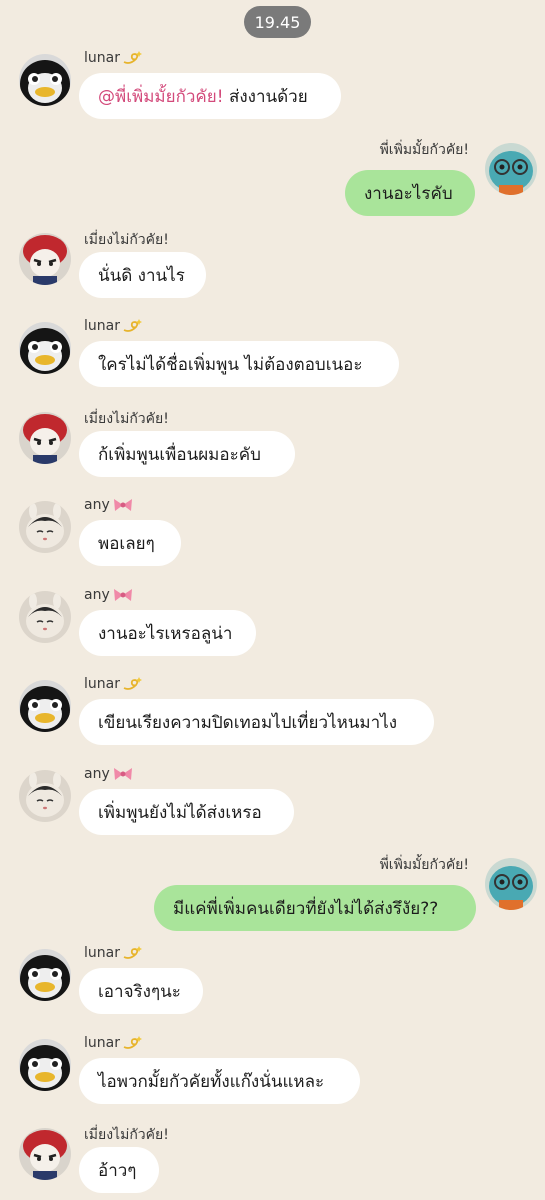 The width and height of the screenshot is (545, 1200). What do you see at coordinates (179, 454) in the screenshot?
I see `message-text: ก้เพิ่มพูนเพื่อนผมอะคับ` at bounding box center [179, 454].